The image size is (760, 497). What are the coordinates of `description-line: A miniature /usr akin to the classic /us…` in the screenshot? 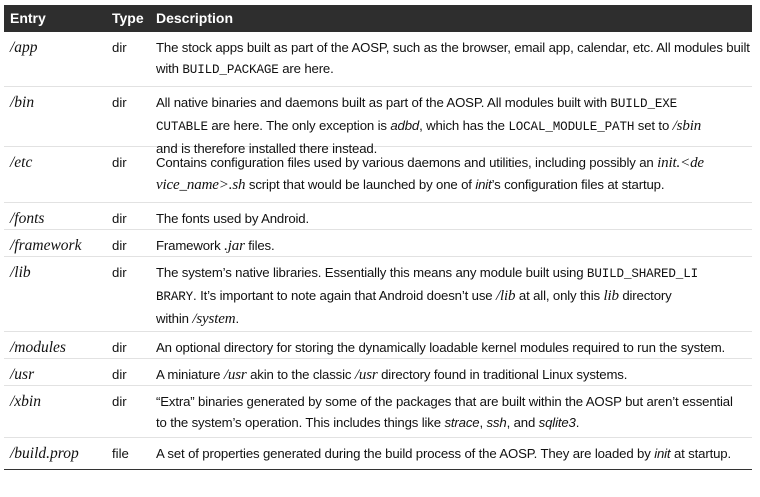 It's located at (452, 375).